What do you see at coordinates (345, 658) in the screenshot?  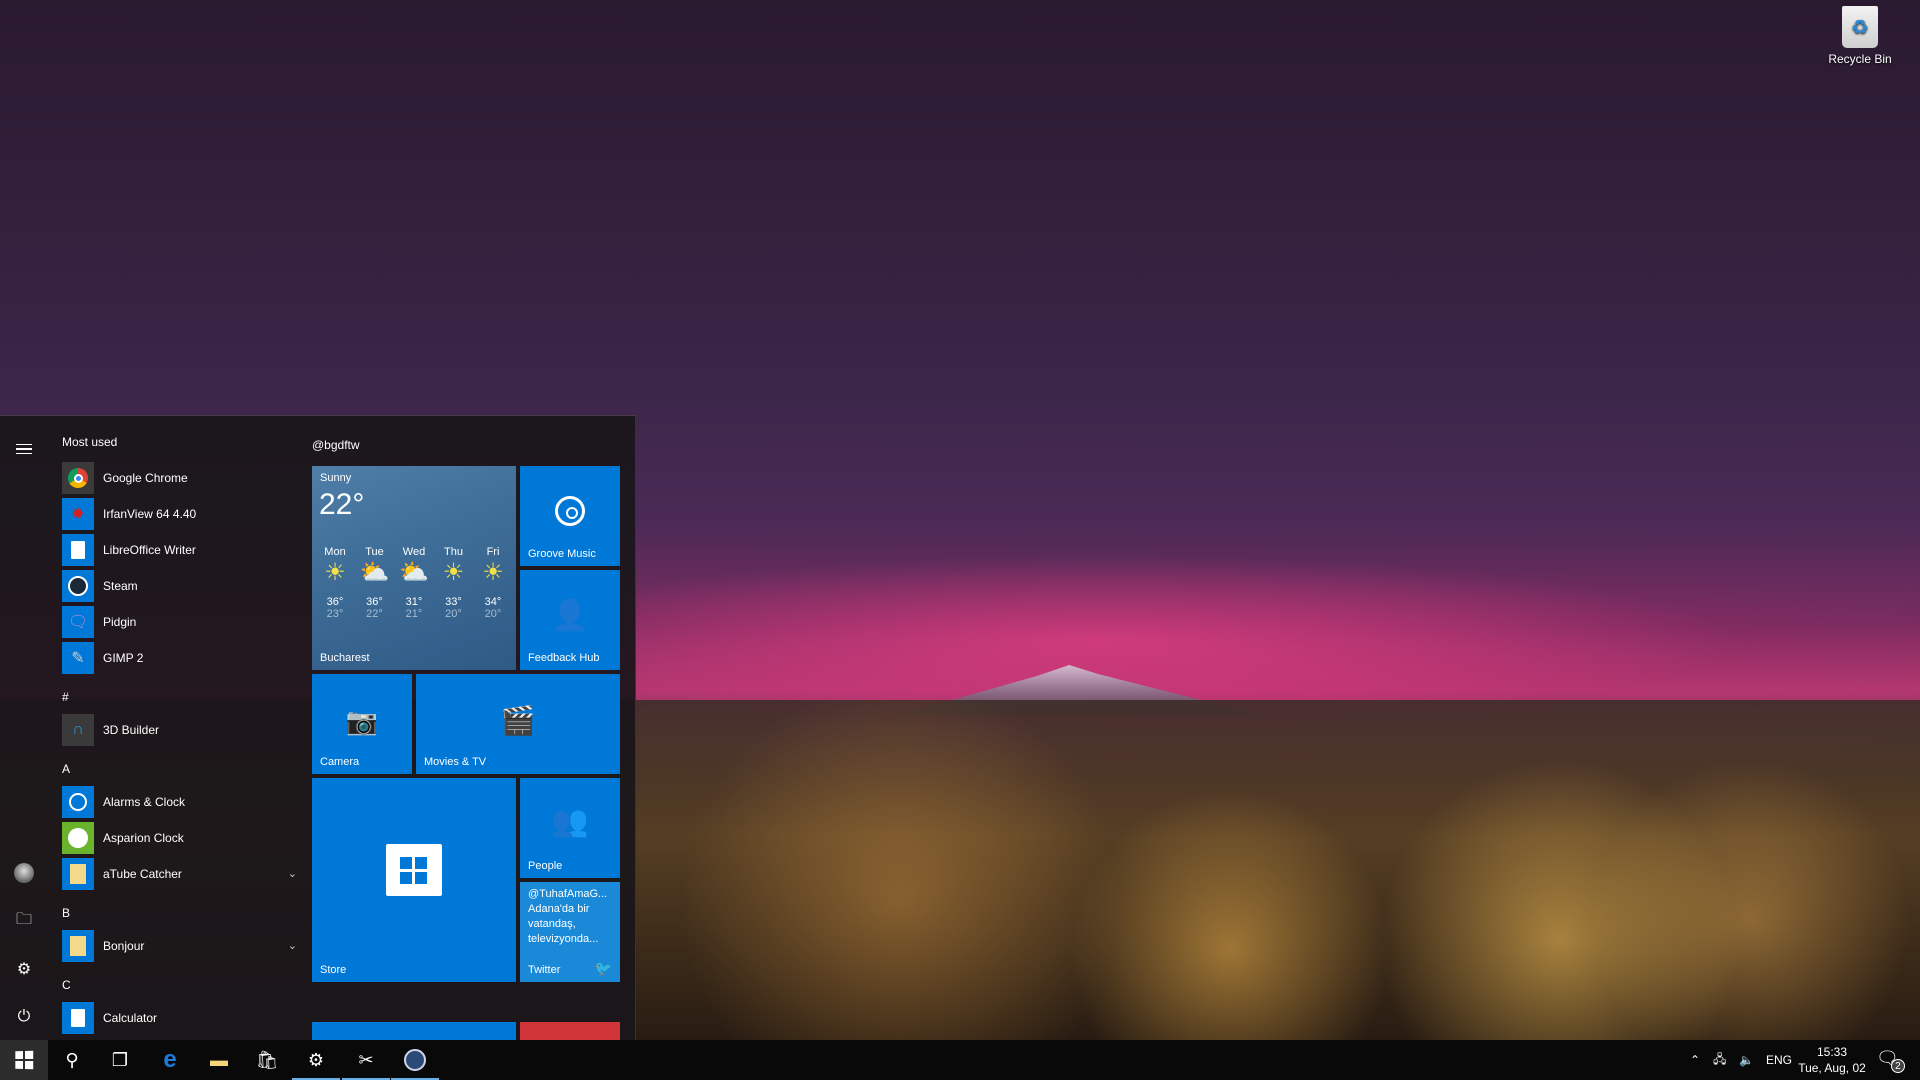 I see `weather-location: Bucharest` at bounding box center [345, 658].